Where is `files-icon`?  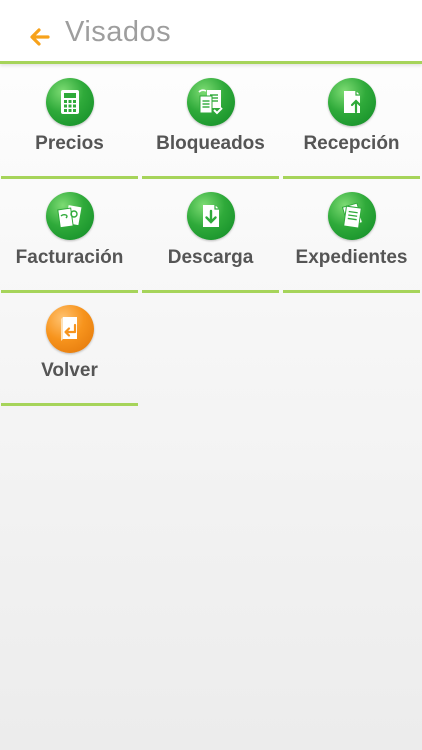
files-icon is located at coordinates (351, 216).